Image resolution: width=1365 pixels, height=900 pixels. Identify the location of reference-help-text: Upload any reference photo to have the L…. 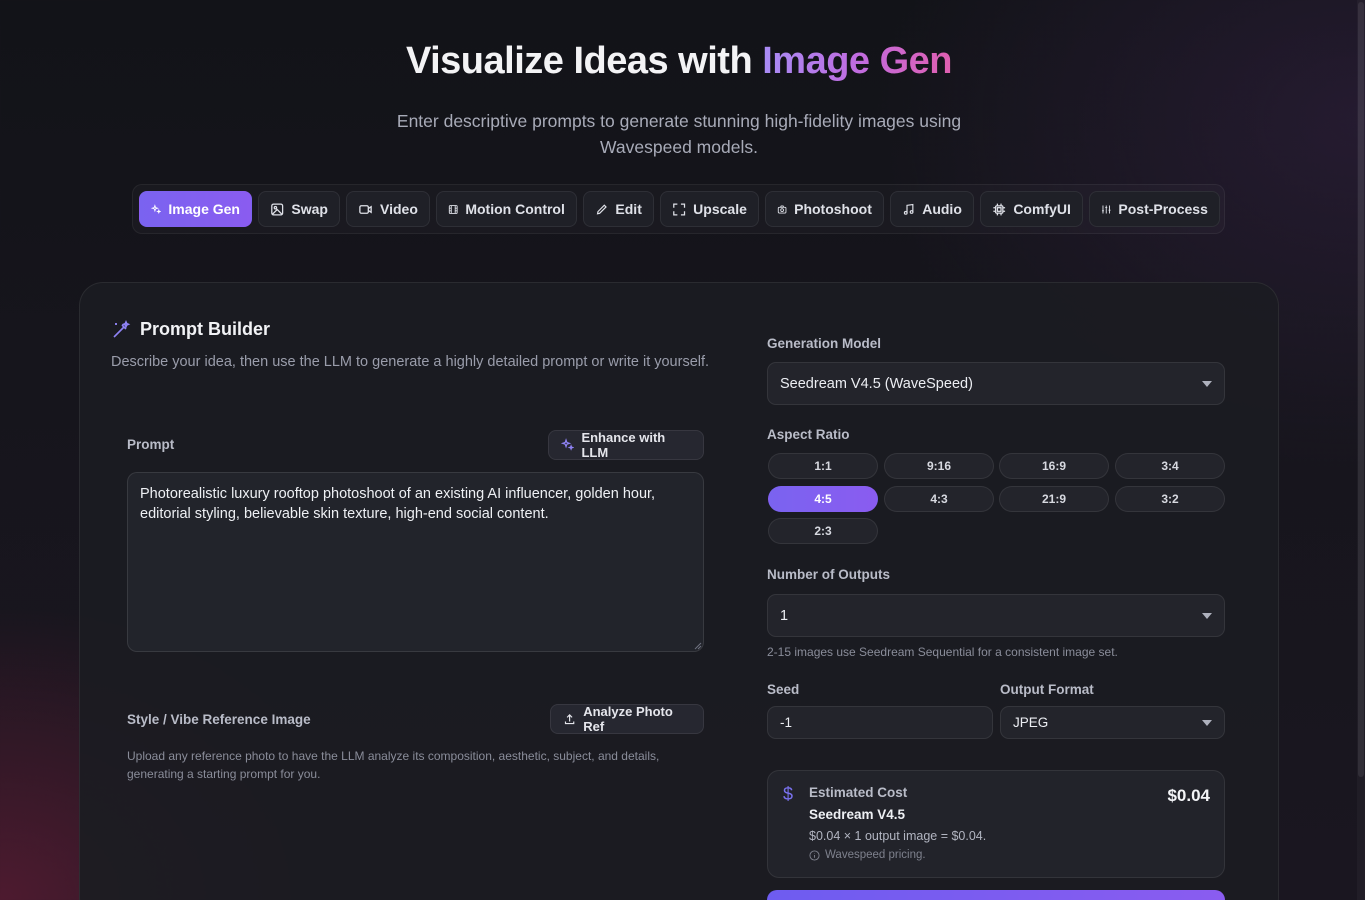
(393, 765).